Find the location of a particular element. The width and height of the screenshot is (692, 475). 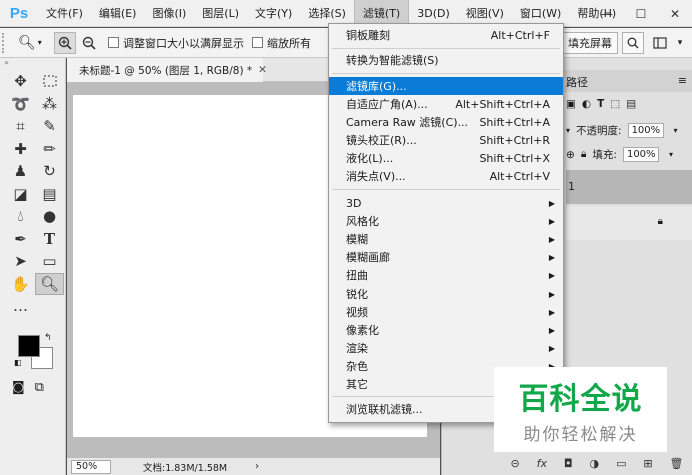

type-filter-icon: T is located at coordinates (600, 104).